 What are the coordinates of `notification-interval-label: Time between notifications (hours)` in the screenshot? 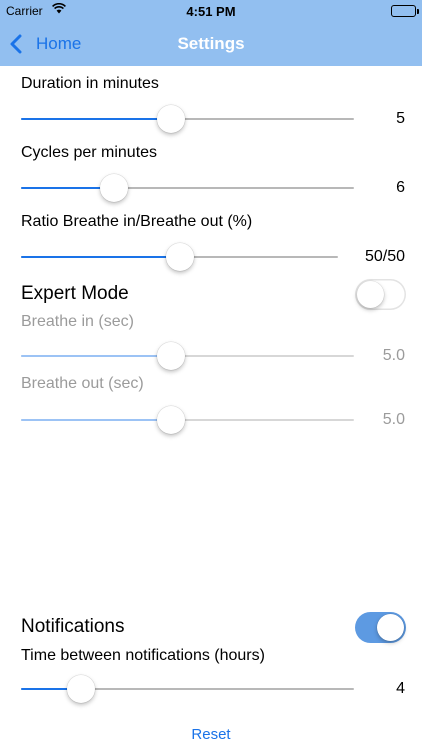 It's located at (143, 655).